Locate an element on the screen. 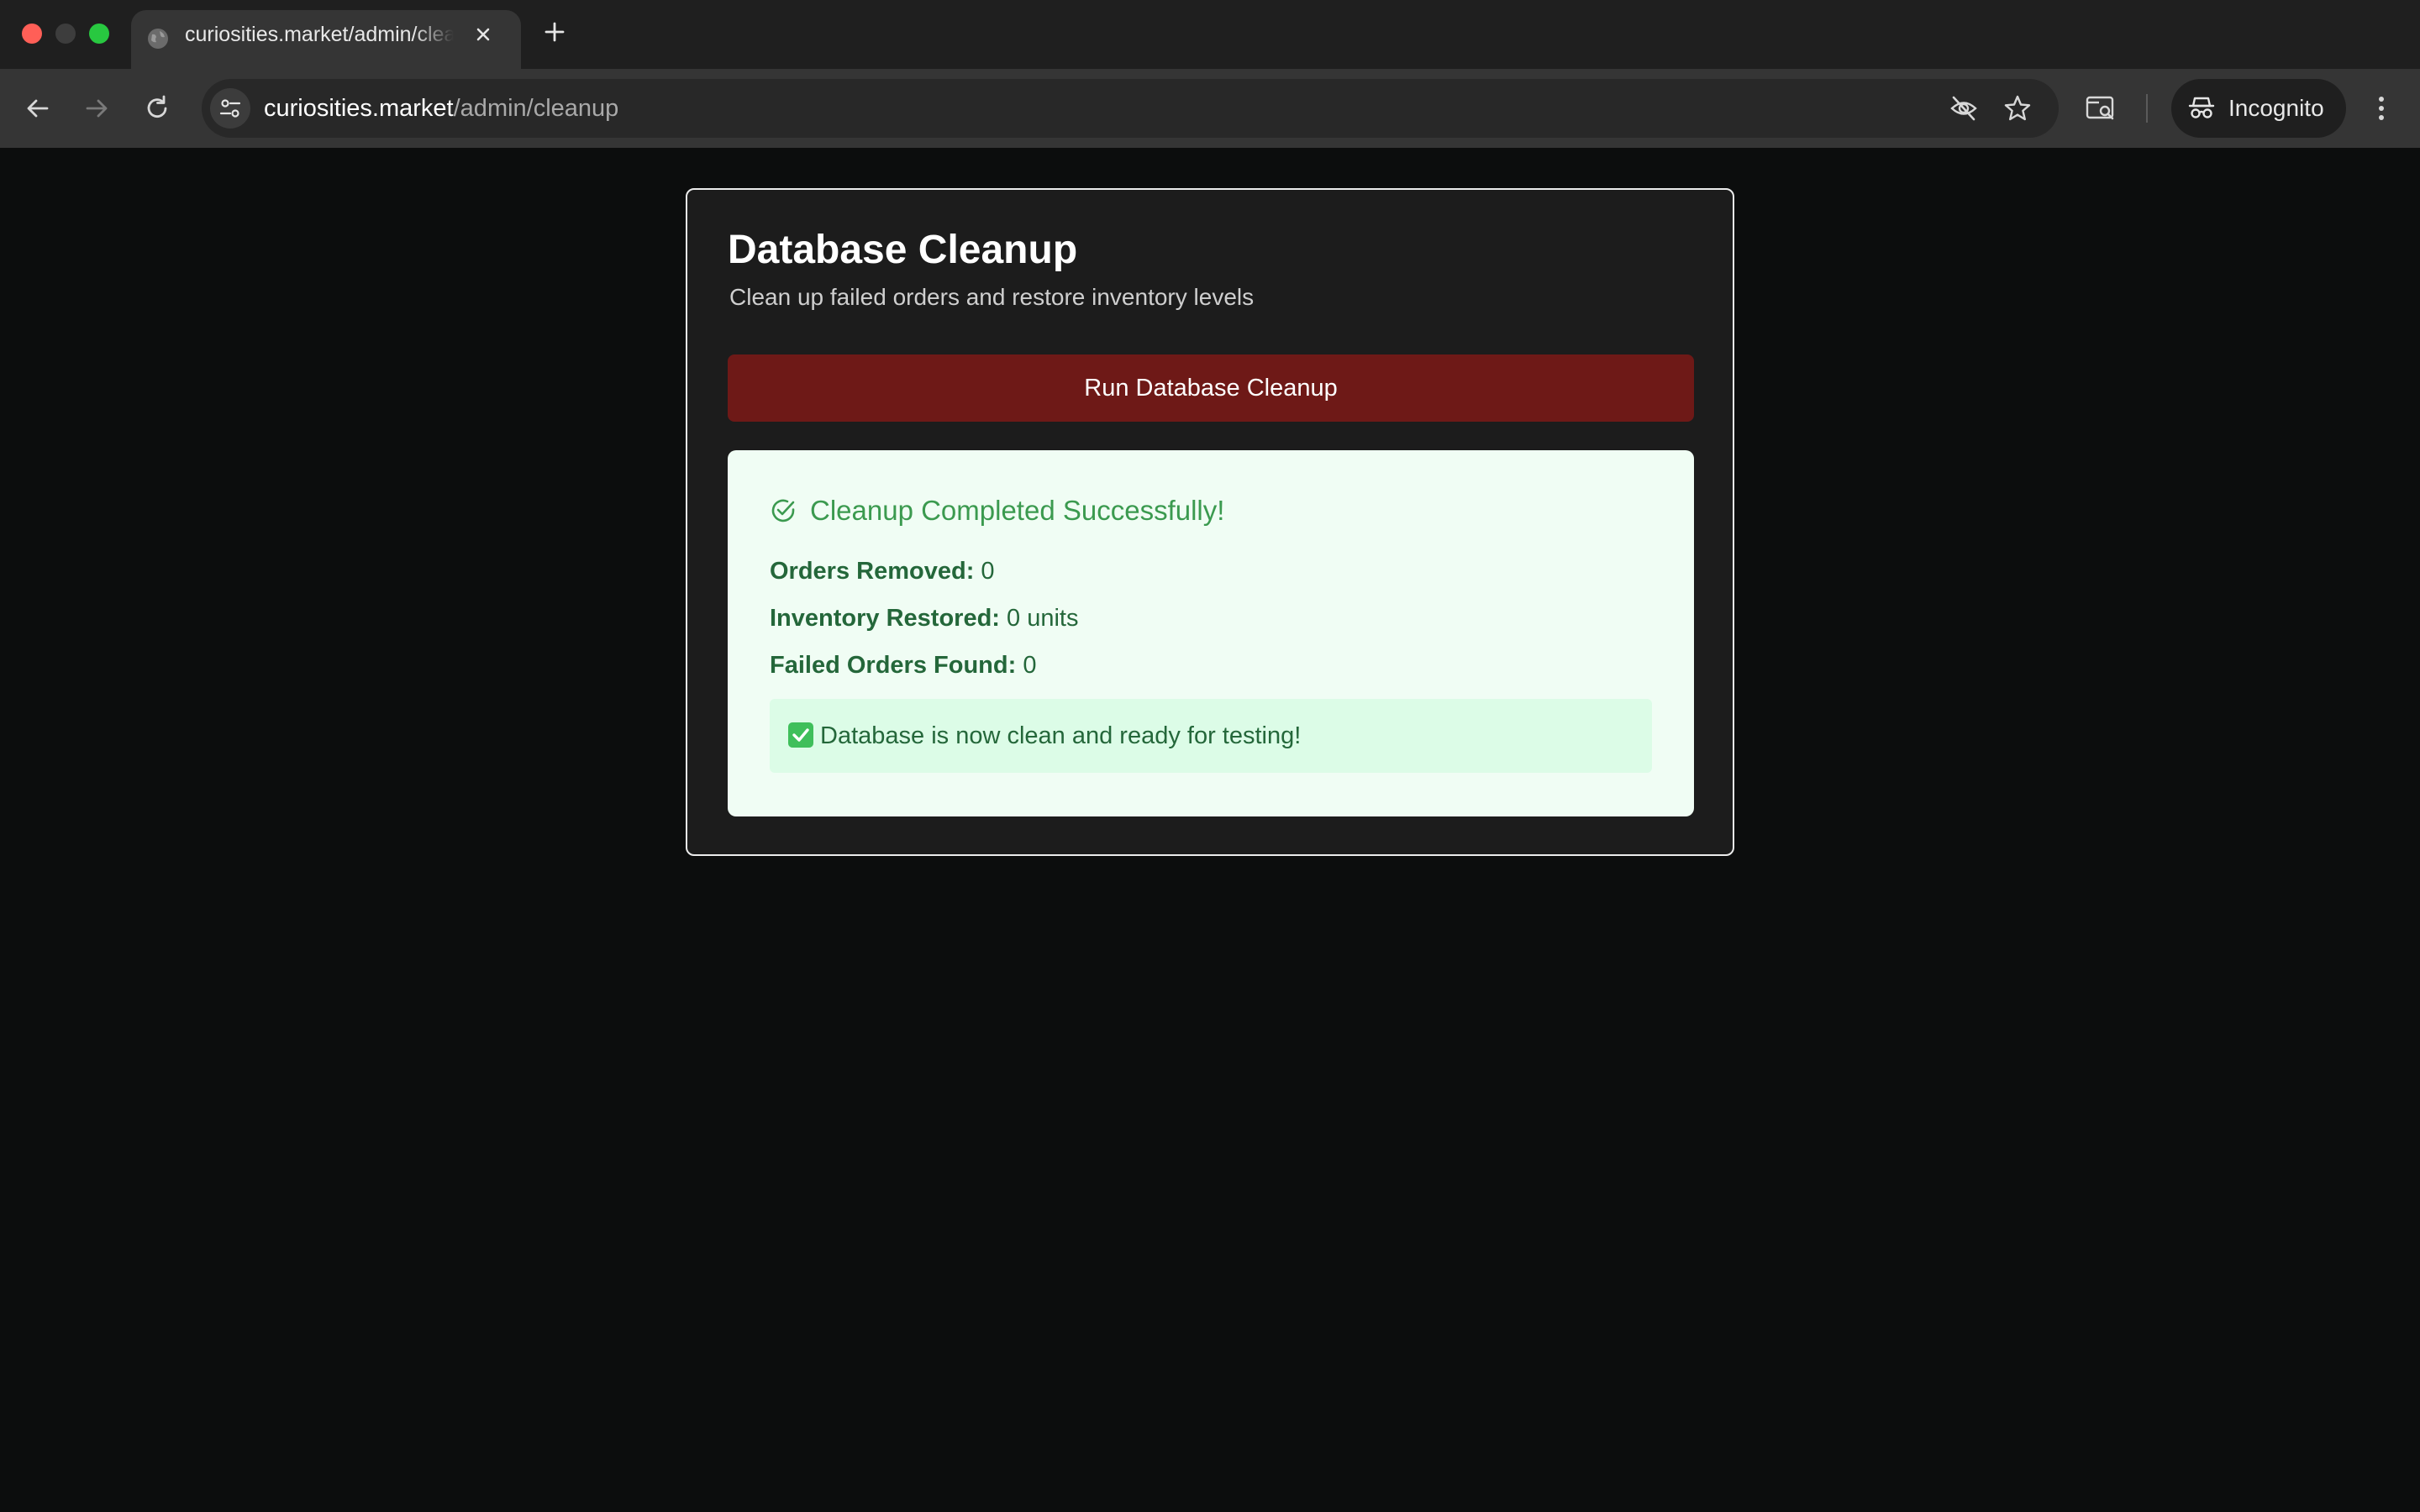  active-tab: curiosities.market/admin/cleanup is located at coordinates (326, 39).